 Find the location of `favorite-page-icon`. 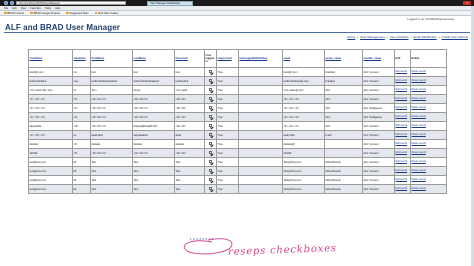

favorite-page-icon is located at coordinates (67, 13).